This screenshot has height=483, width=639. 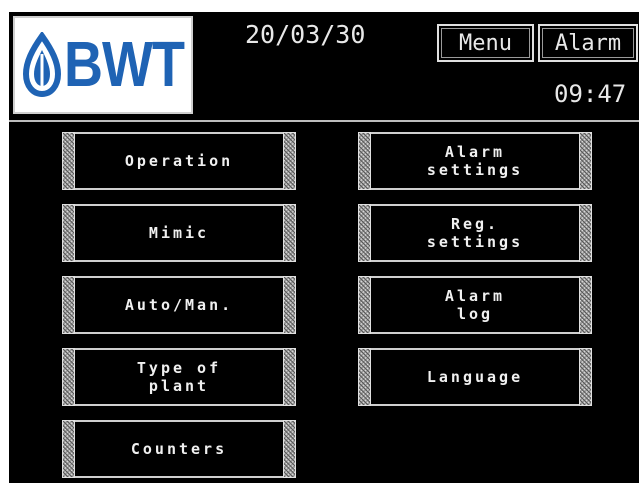 I want to click on menu-button: Menu, so click(x=485, y=43).